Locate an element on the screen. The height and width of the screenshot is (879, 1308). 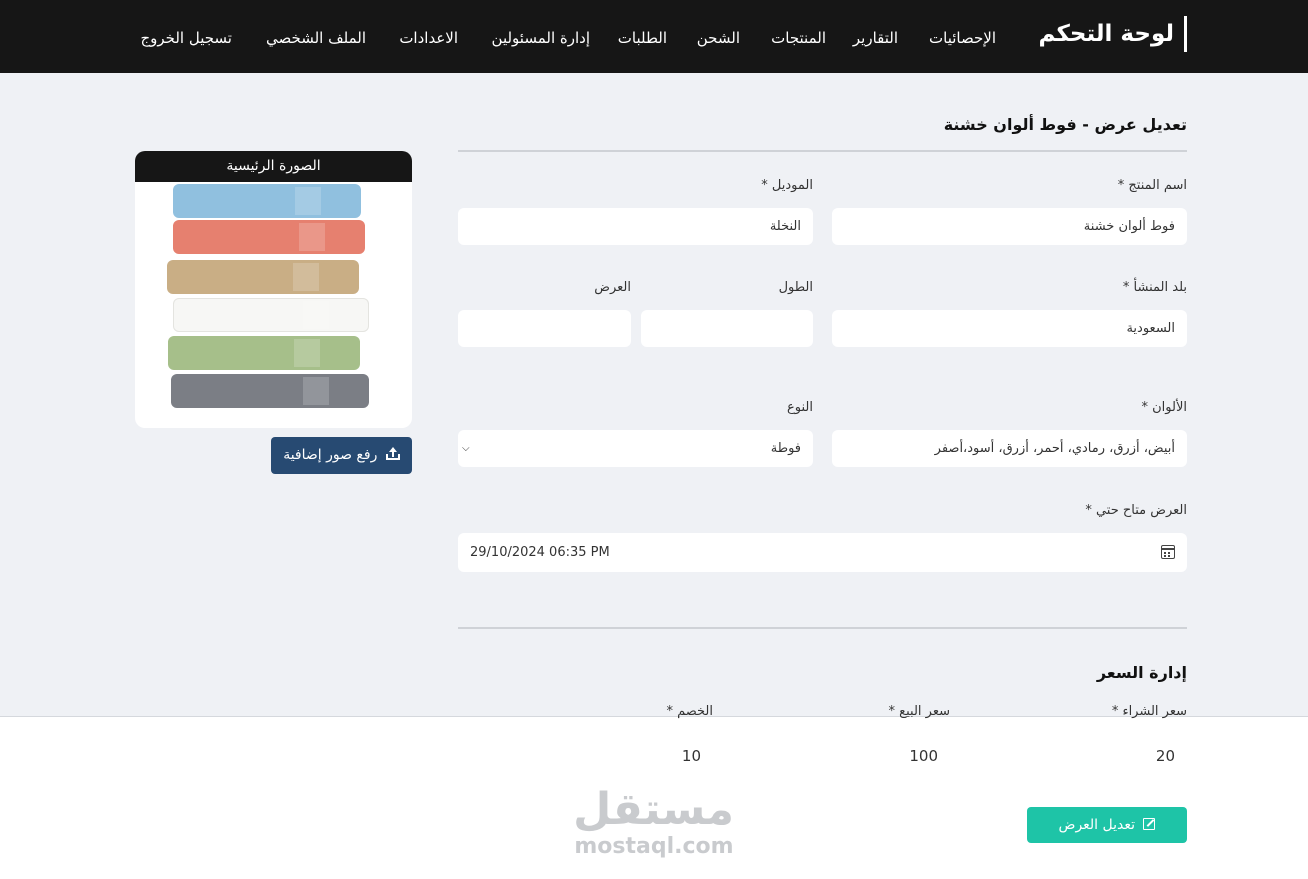
length-label: الطول is located at coordinates (795, 287).